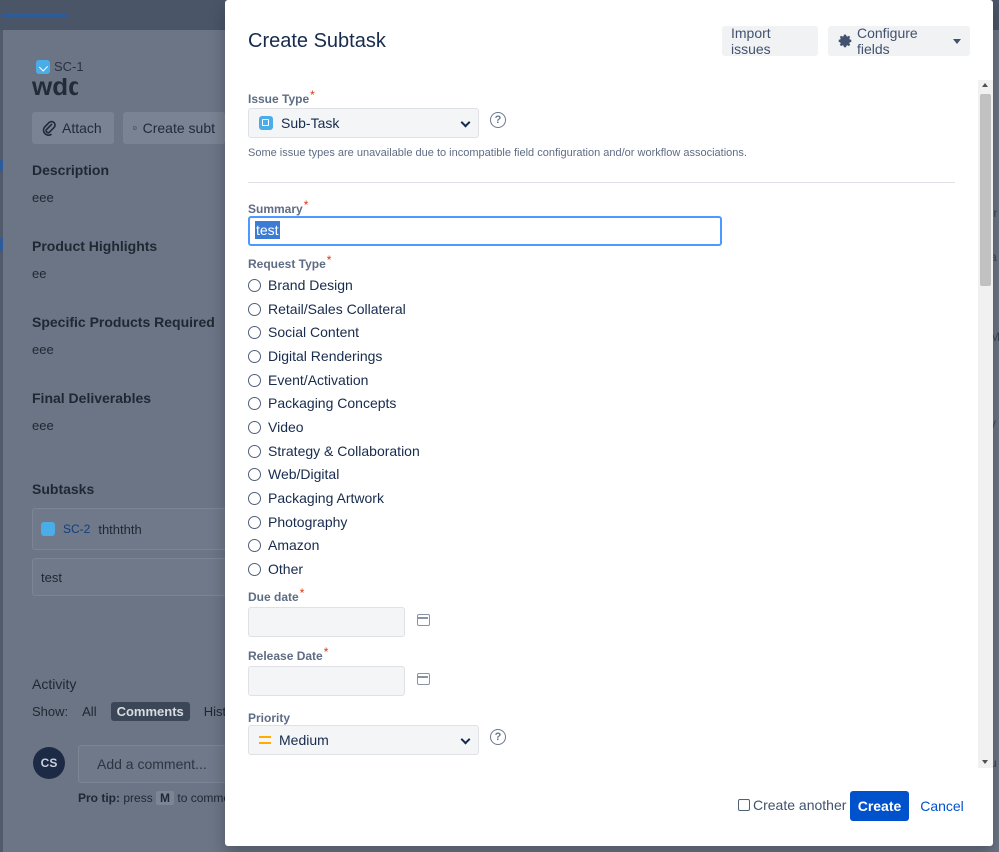 The width and height of the screenshot is (999, 852). What do you see at coordinates (50, 711) in the screenshot?
I see `show-label: Show:` at bounding box center [50, 711].